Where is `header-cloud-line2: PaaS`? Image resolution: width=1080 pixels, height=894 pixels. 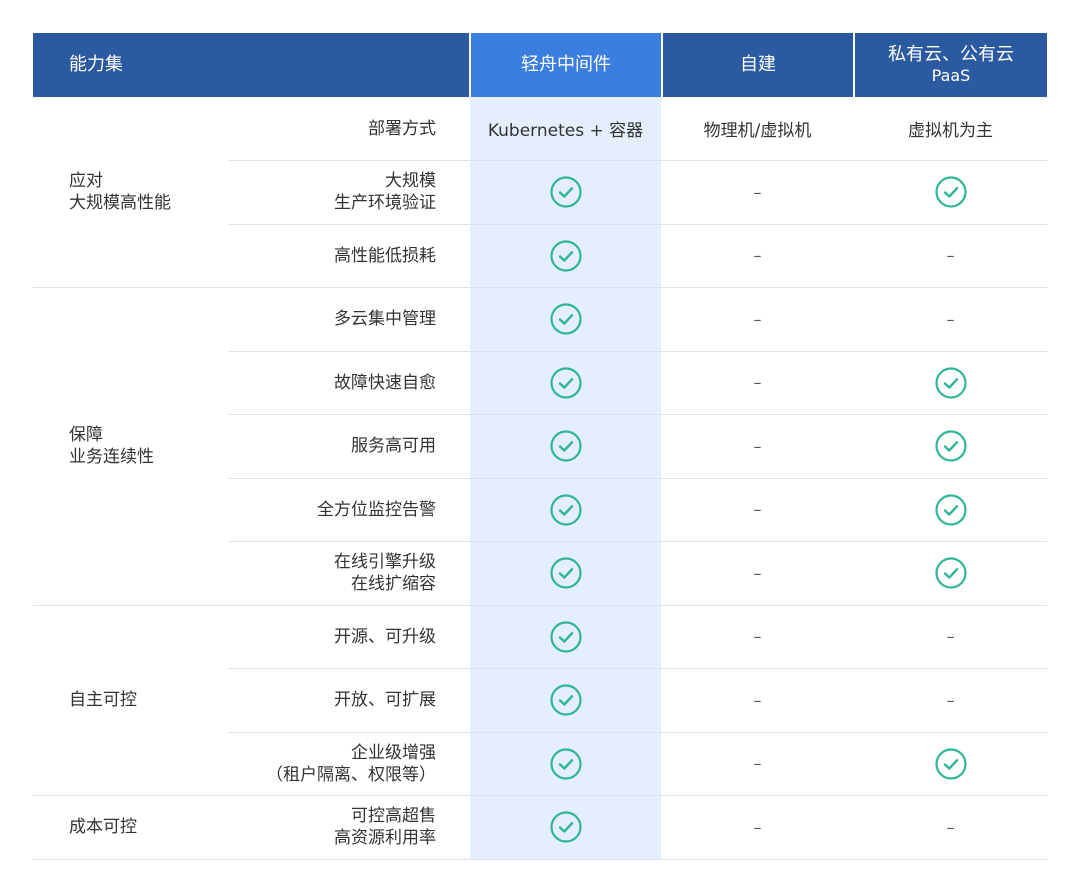 header-cloud-line2: PaaS is located at coordinates (951, 76).